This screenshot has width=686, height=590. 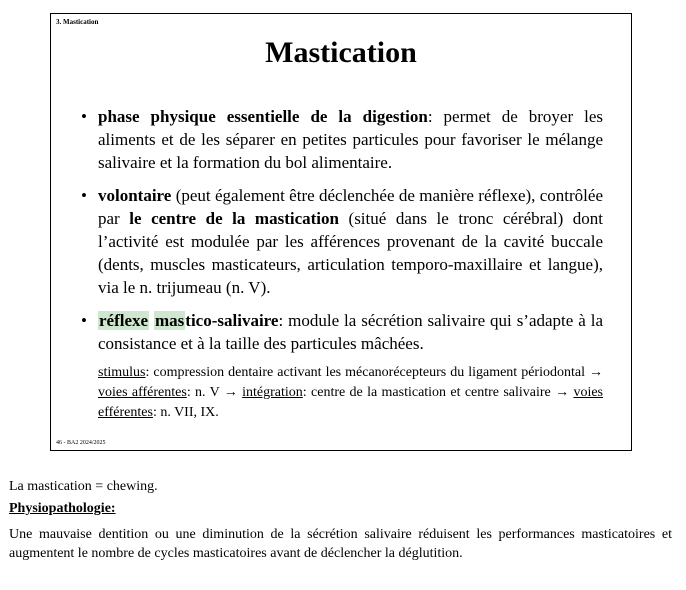 What do you see at coordinates (170, 320) in the screenshot?
I see `highlighted-text: mas` at bounding box center [170, 320].